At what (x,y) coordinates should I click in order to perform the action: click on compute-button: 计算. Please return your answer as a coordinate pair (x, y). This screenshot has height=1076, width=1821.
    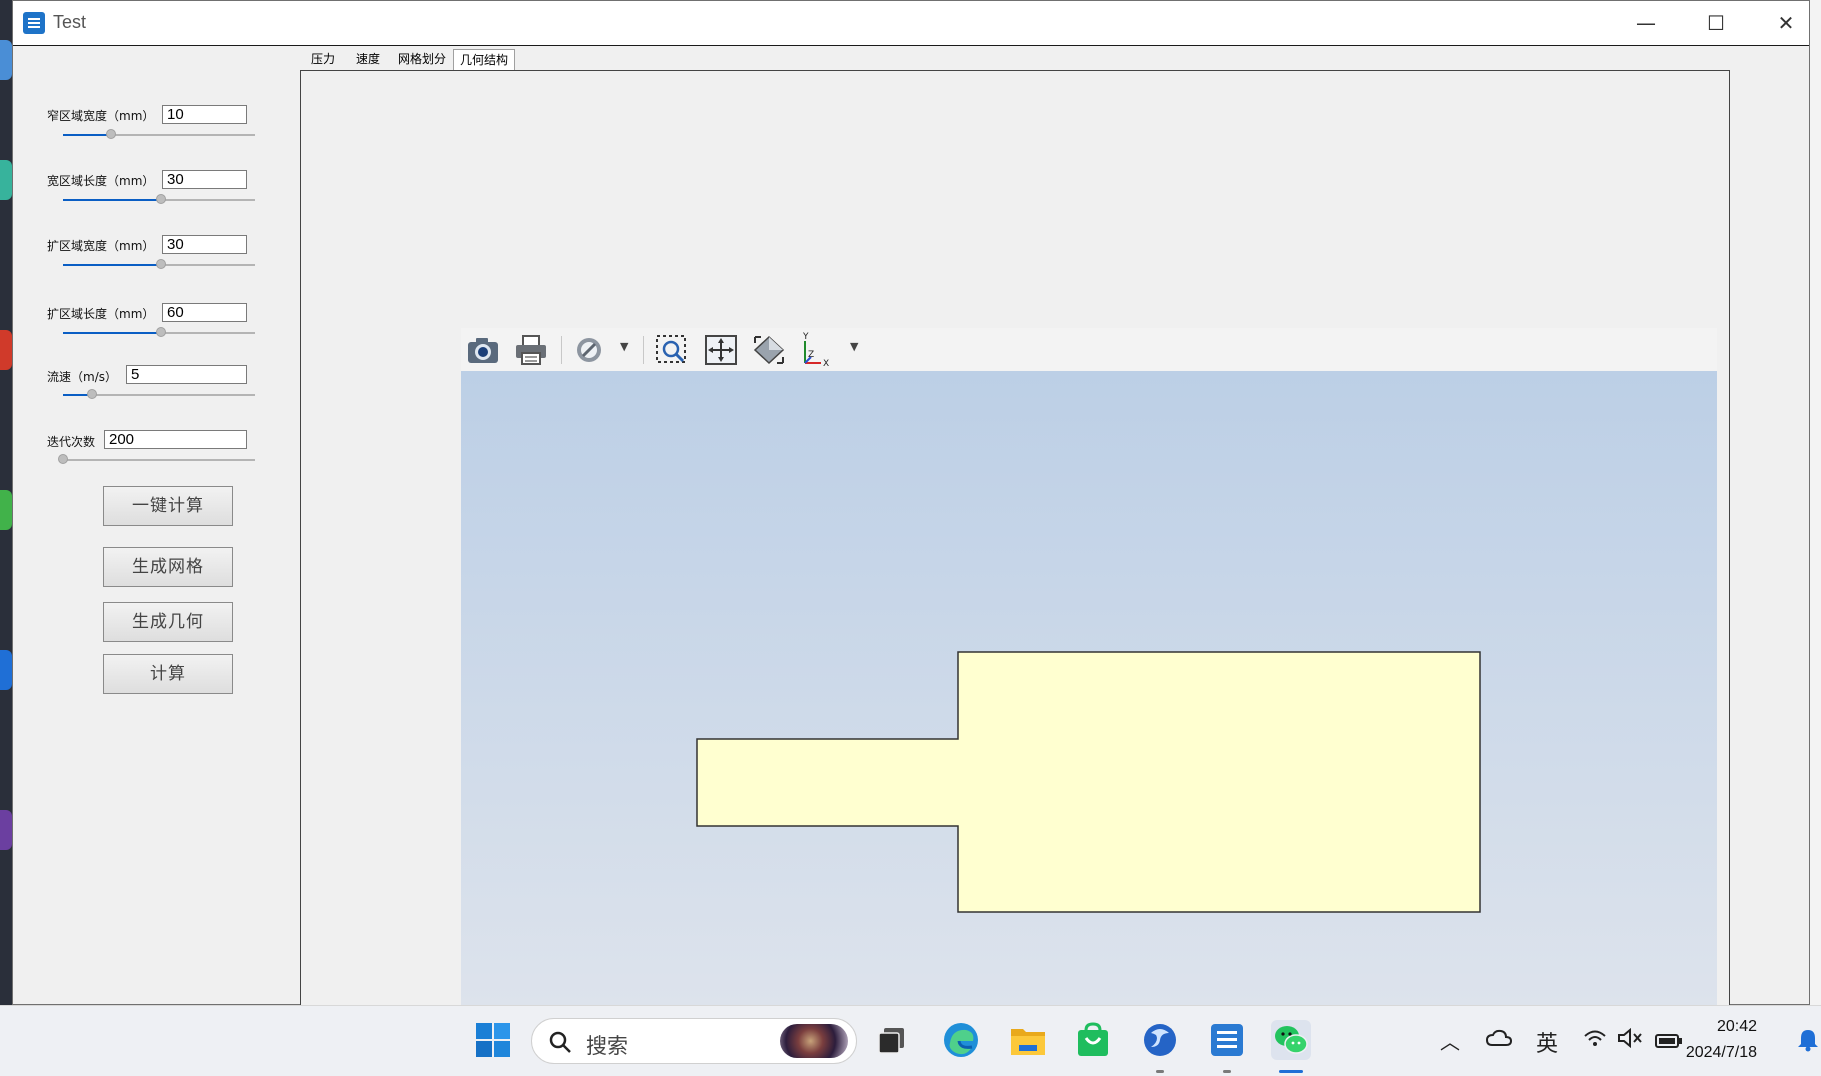
    Looking at the image, I should click on (168, 674).